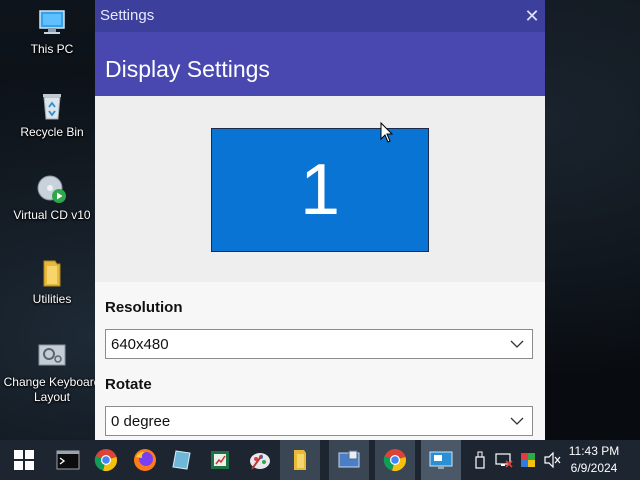 This screenshot has width=640, height=480. I want to click on rotate-dropdown: 0 degree, so click(319, 421).